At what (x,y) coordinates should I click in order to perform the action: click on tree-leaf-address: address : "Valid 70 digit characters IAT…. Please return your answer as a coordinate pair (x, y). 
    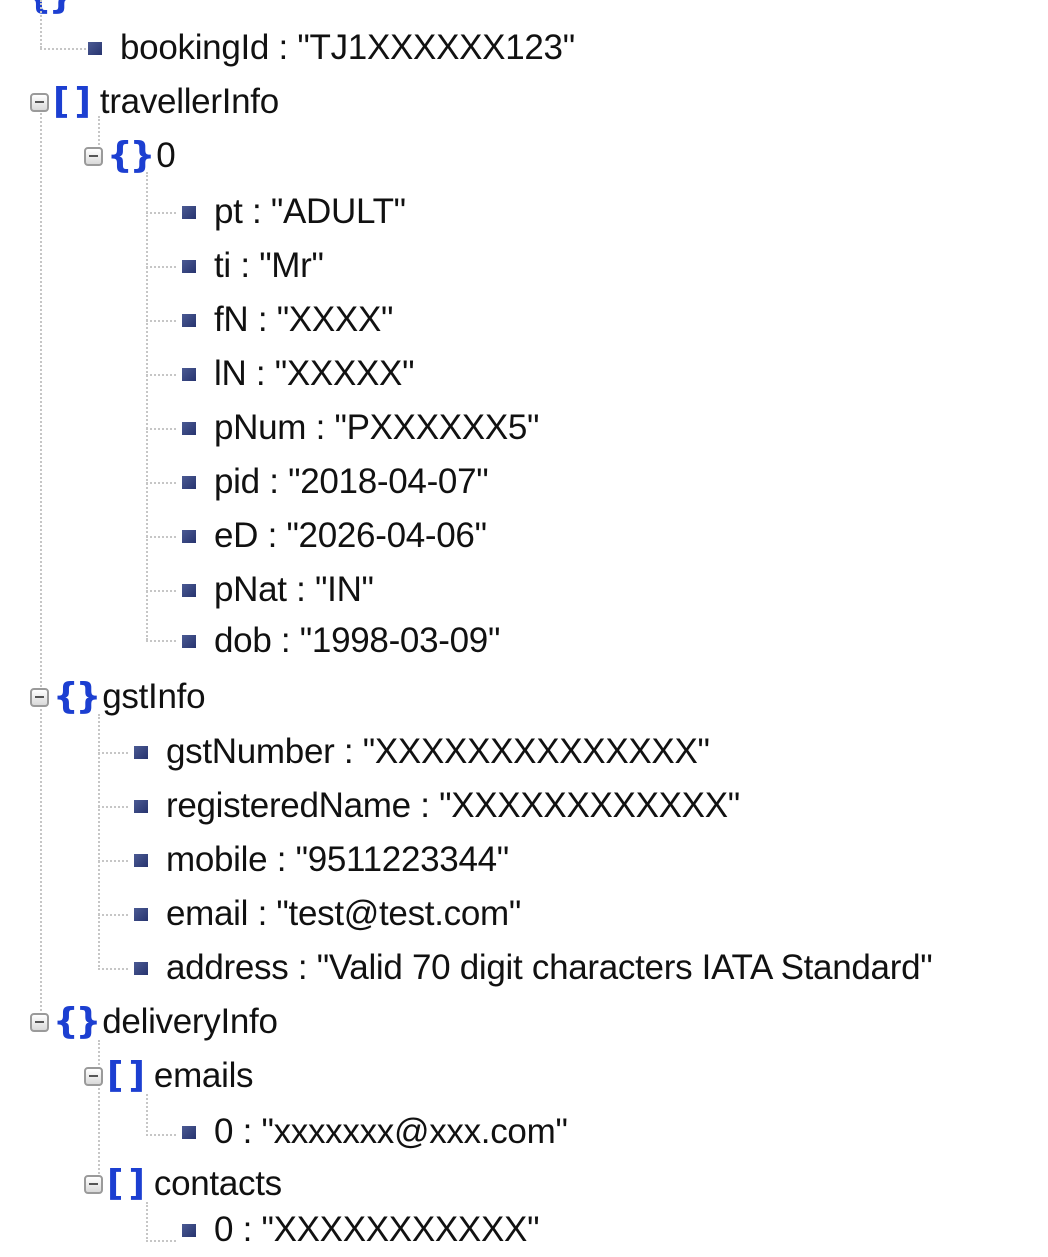
    Looking at the image, I should click on (533, 968).